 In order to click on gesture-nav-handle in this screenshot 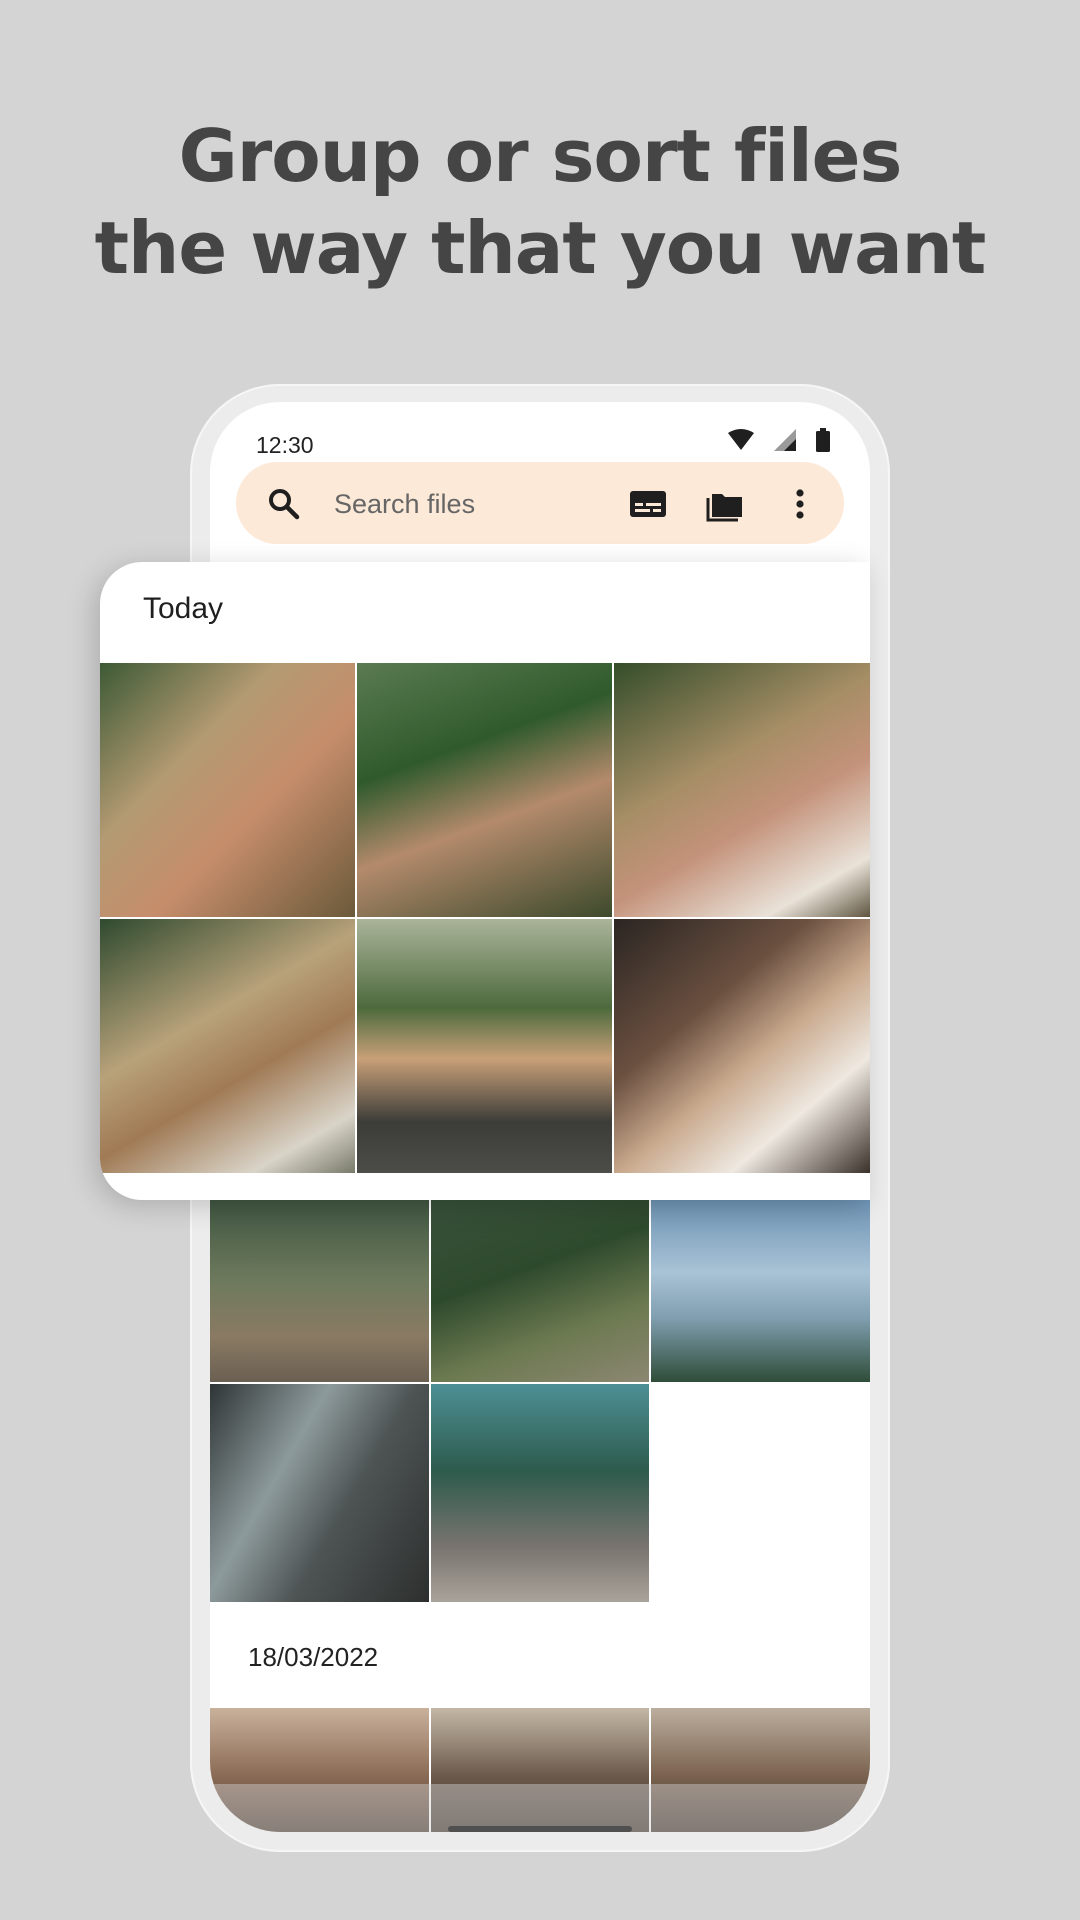, I will do `click(540, 1829)`.